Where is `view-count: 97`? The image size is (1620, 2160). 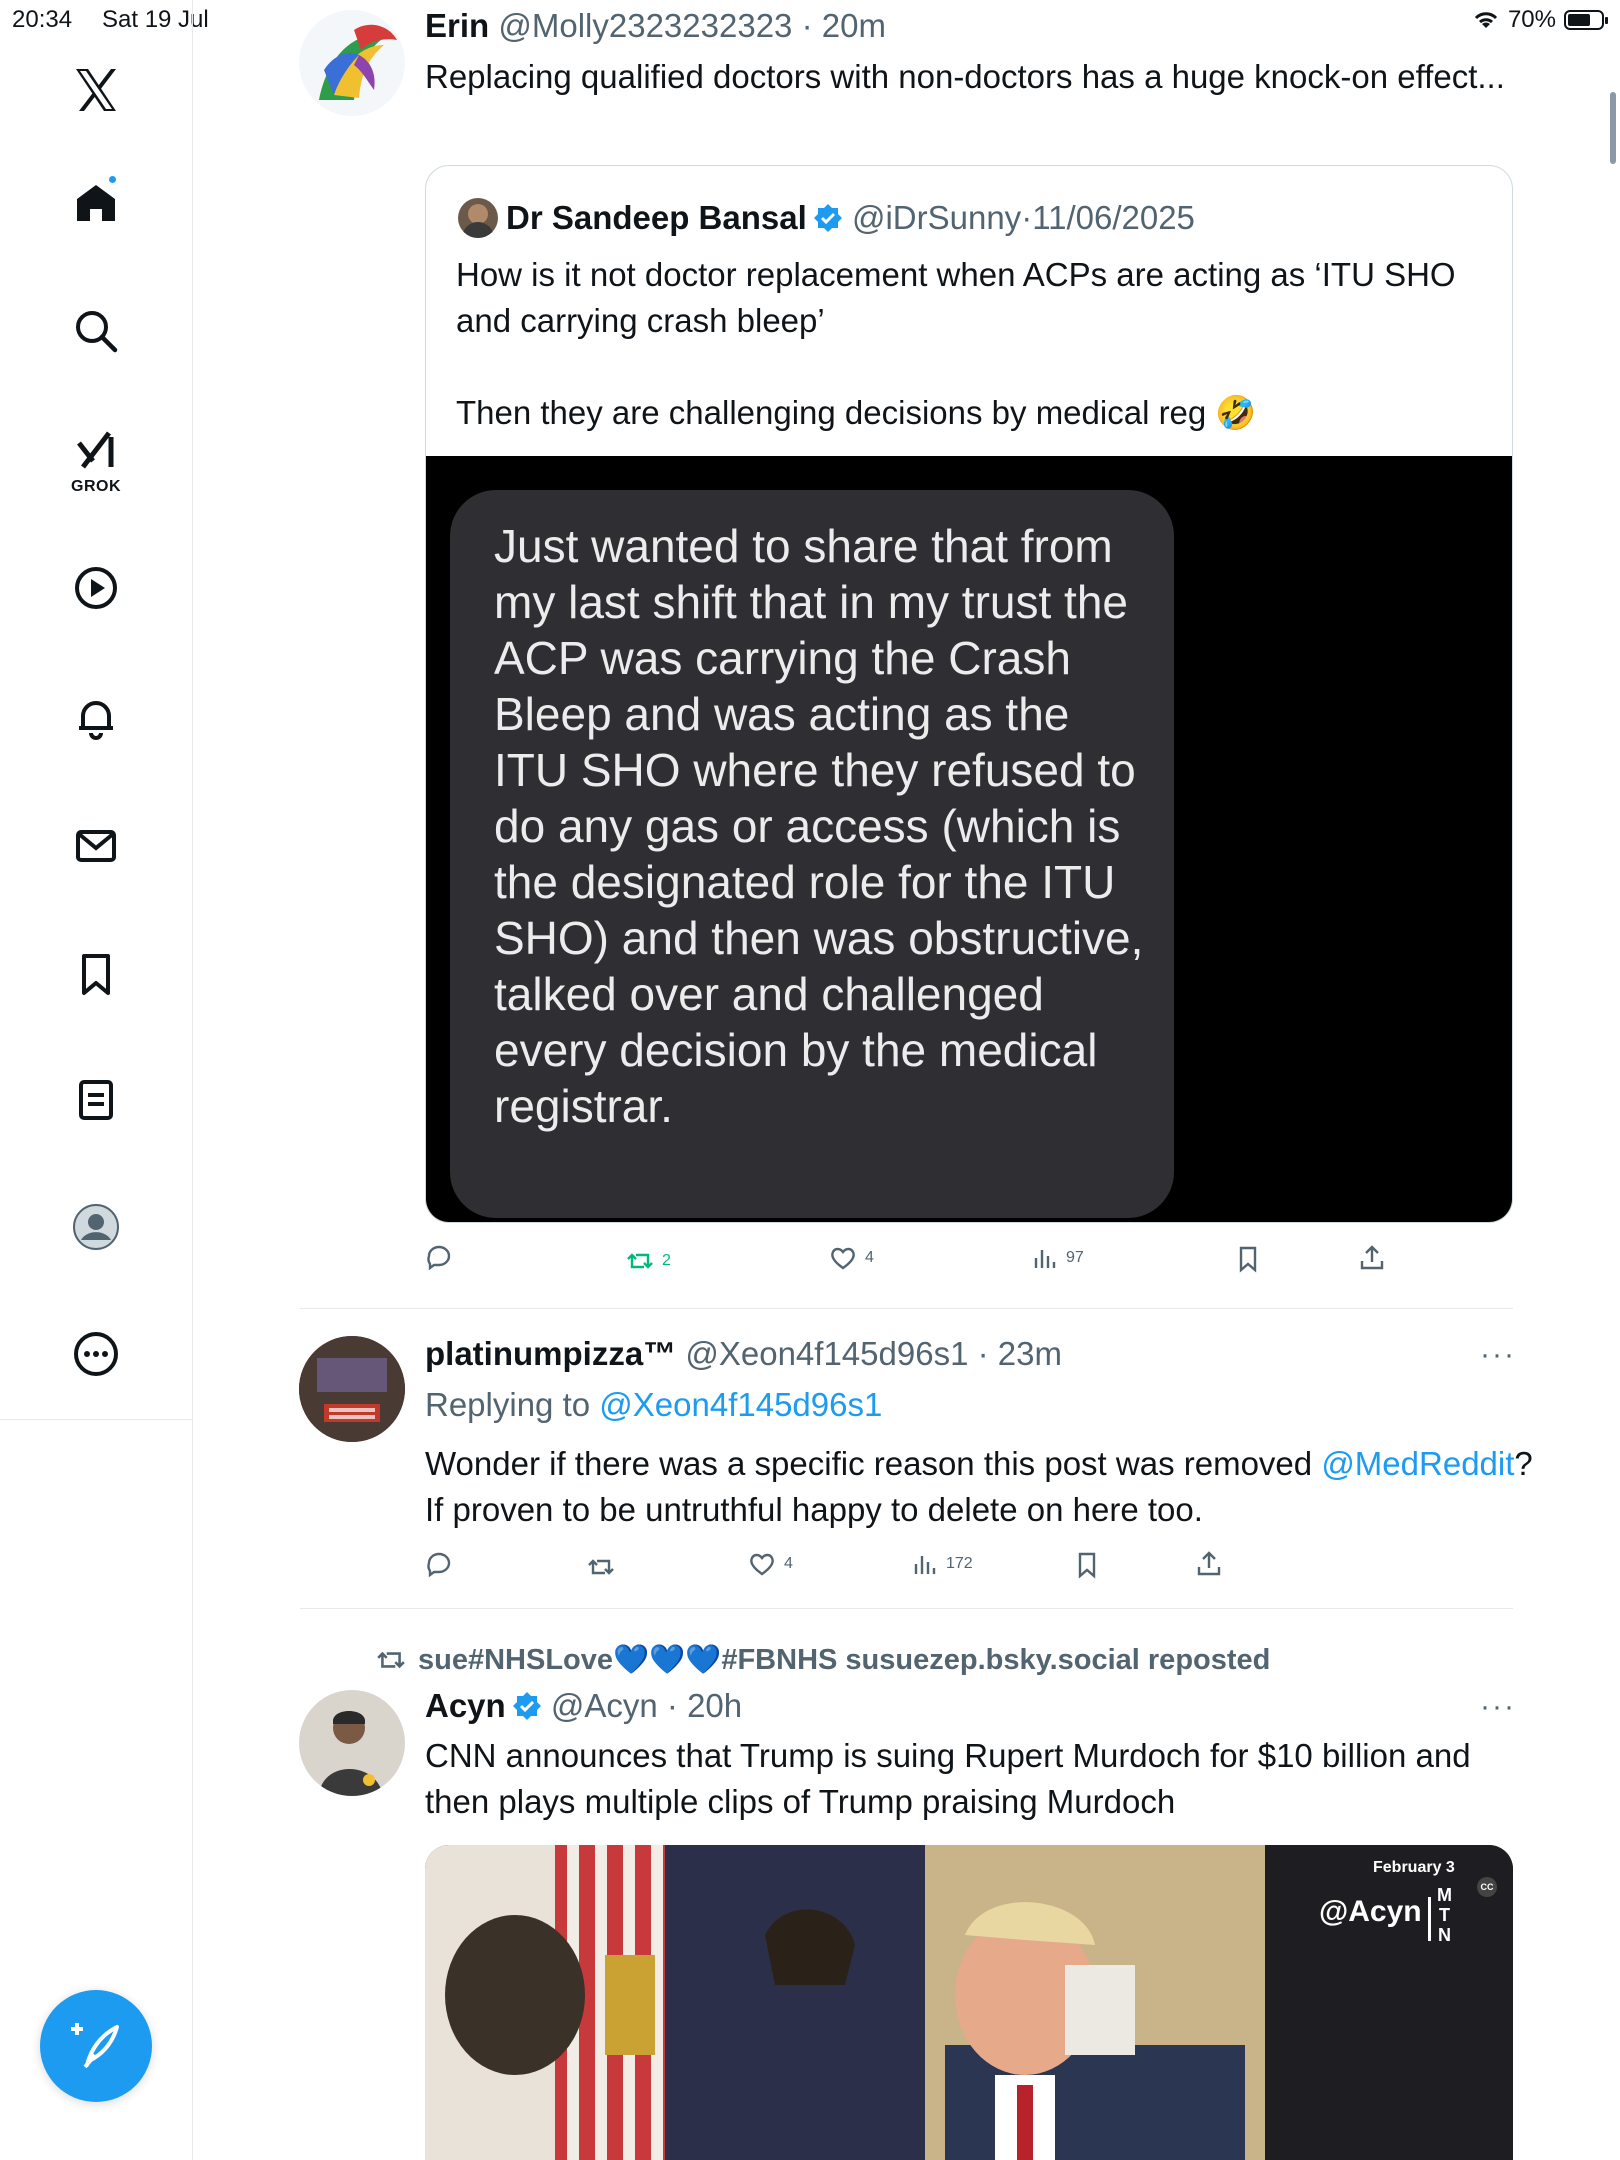
view-count: 97 is located at coordinates (1075, 1257).